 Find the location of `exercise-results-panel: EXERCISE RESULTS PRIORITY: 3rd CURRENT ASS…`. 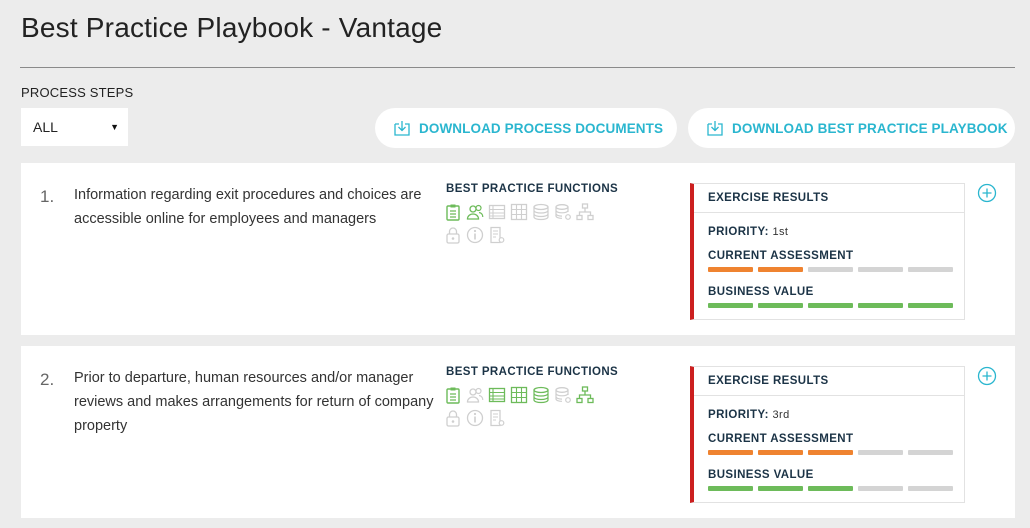

exercise-results-panel: EXERCISE RESULTS PRIORITY: 3rd CURRENT ASS… is located at coordinates (827, 434).